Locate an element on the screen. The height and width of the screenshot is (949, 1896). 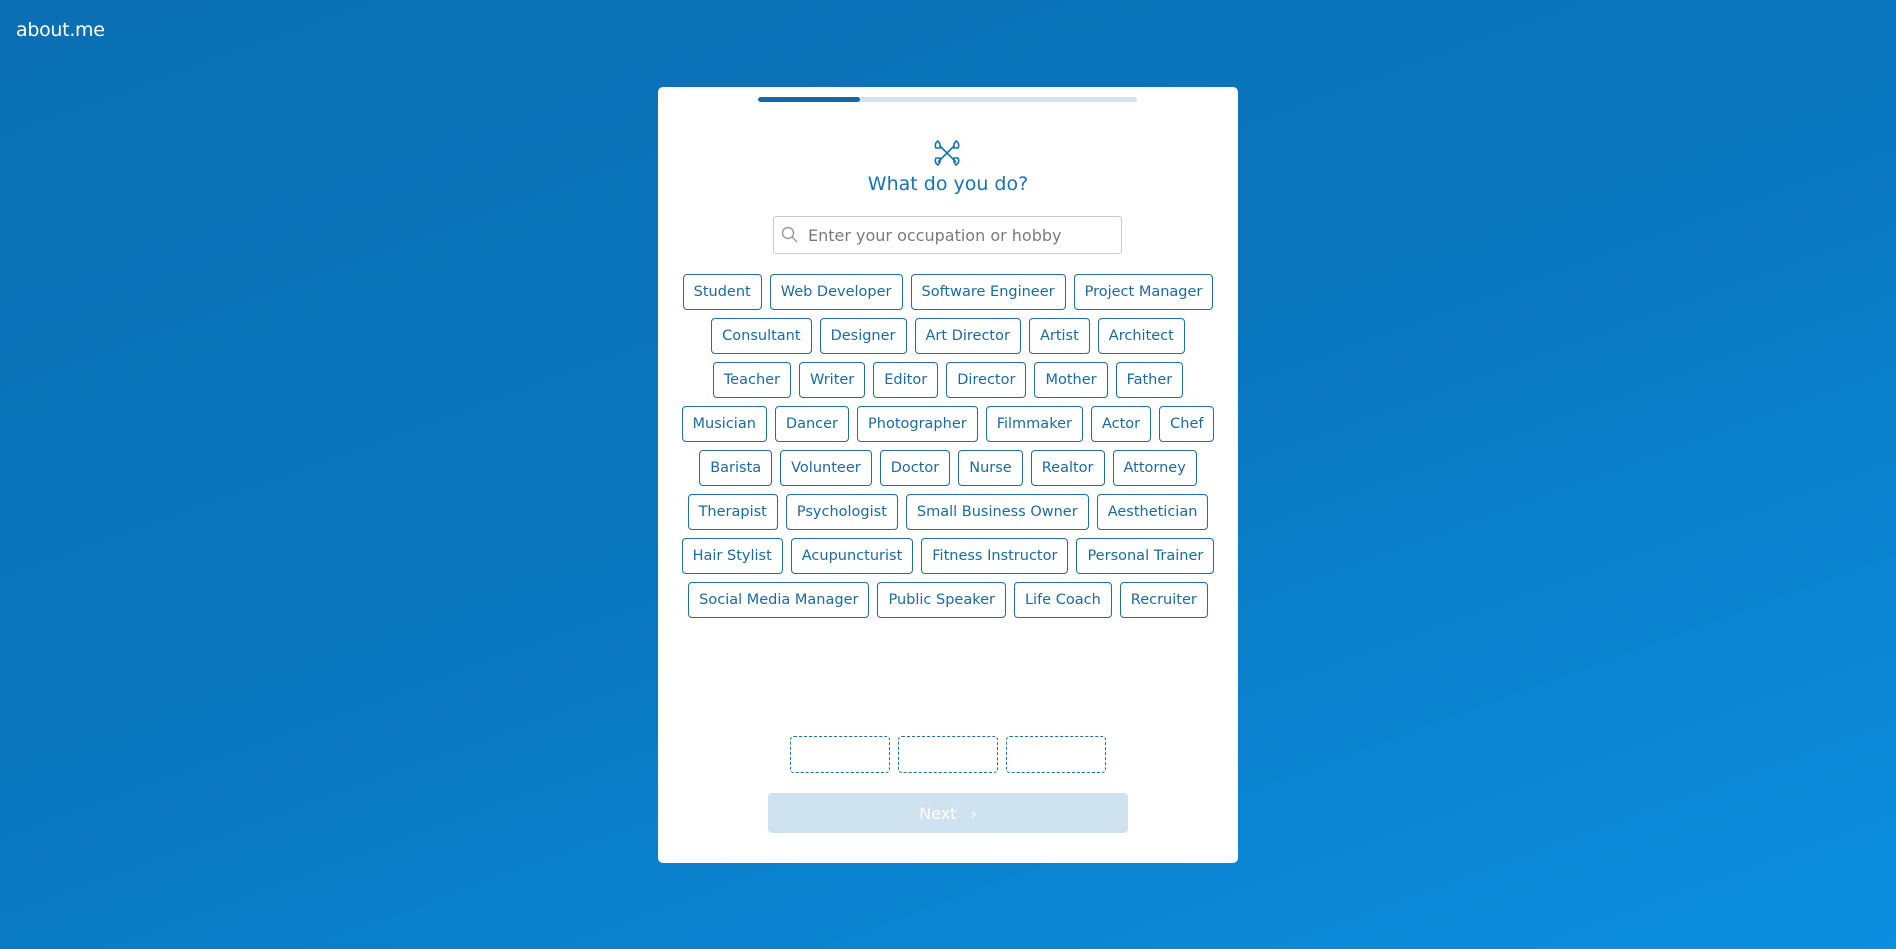
occupation-chip: Writer is located at coordinates (832, 380).